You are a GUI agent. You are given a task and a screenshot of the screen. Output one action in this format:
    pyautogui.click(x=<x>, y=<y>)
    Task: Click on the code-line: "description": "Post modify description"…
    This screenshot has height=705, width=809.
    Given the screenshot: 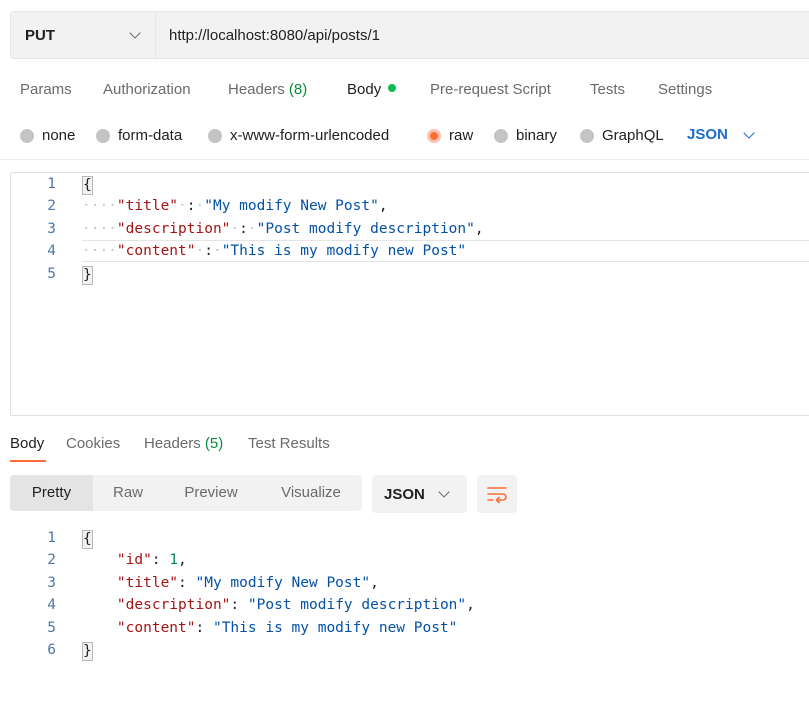 What is the action you would take?
    pyautogui.click(x=295, y=605)
    